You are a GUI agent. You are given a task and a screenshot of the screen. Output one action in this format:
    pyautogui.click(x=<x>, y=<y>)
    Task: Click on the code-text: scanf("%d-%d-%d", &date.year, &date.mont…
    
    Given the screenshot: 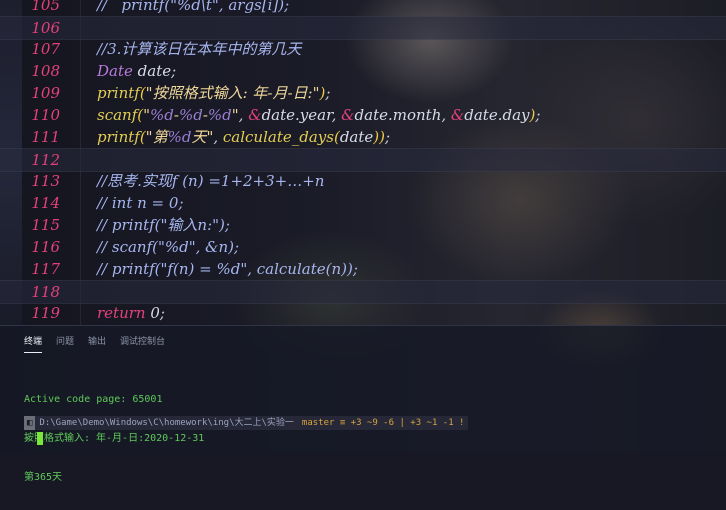 What is the action you would take?
    pyautogui.click(x=318, y=115)
    